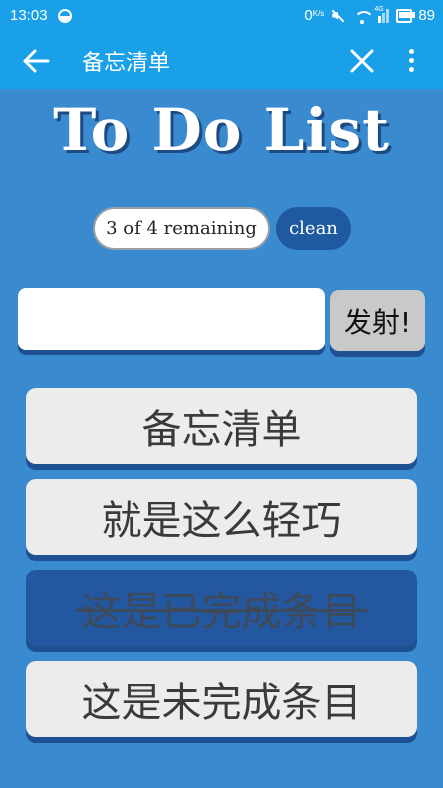 The image size is (443, 788). What do you see at coordinates (221, 16) in the screenshot?
I see `status-bar: 13:03 0K/s 4G 89` at bounding box center [221, 16].